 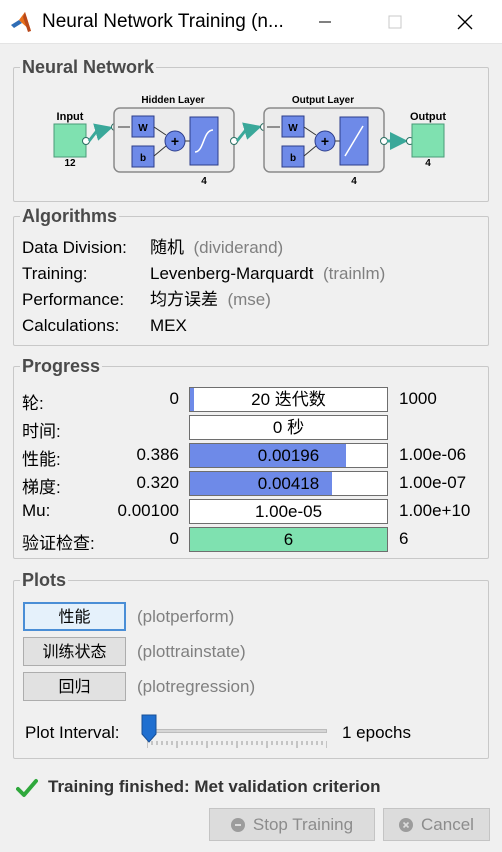 I want to click on hidden-plus-sign: +, so click(x=175, y=141).